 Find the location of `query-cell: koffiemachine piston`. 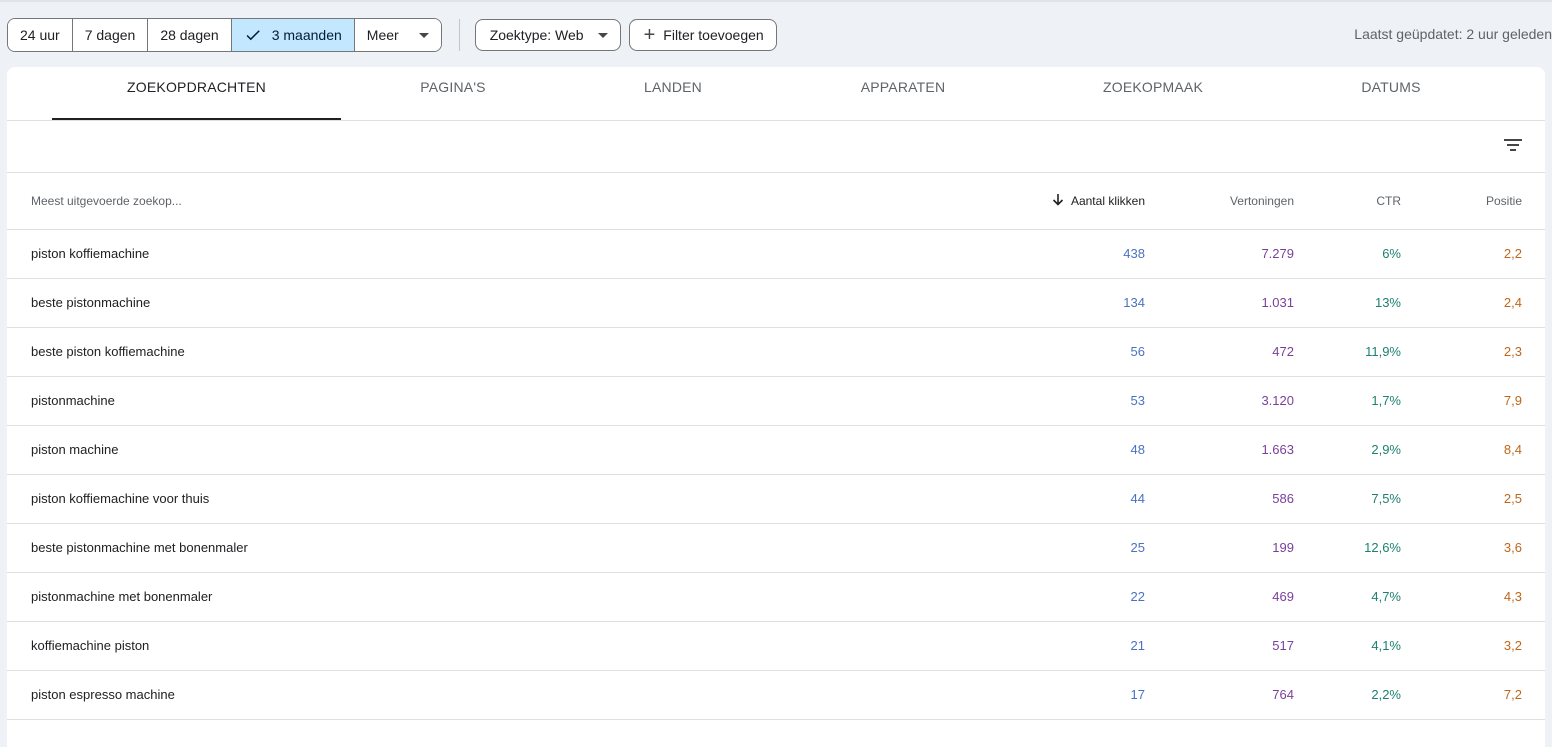

query-cell: koffiemachine piston is located at coordinates (90, 645).